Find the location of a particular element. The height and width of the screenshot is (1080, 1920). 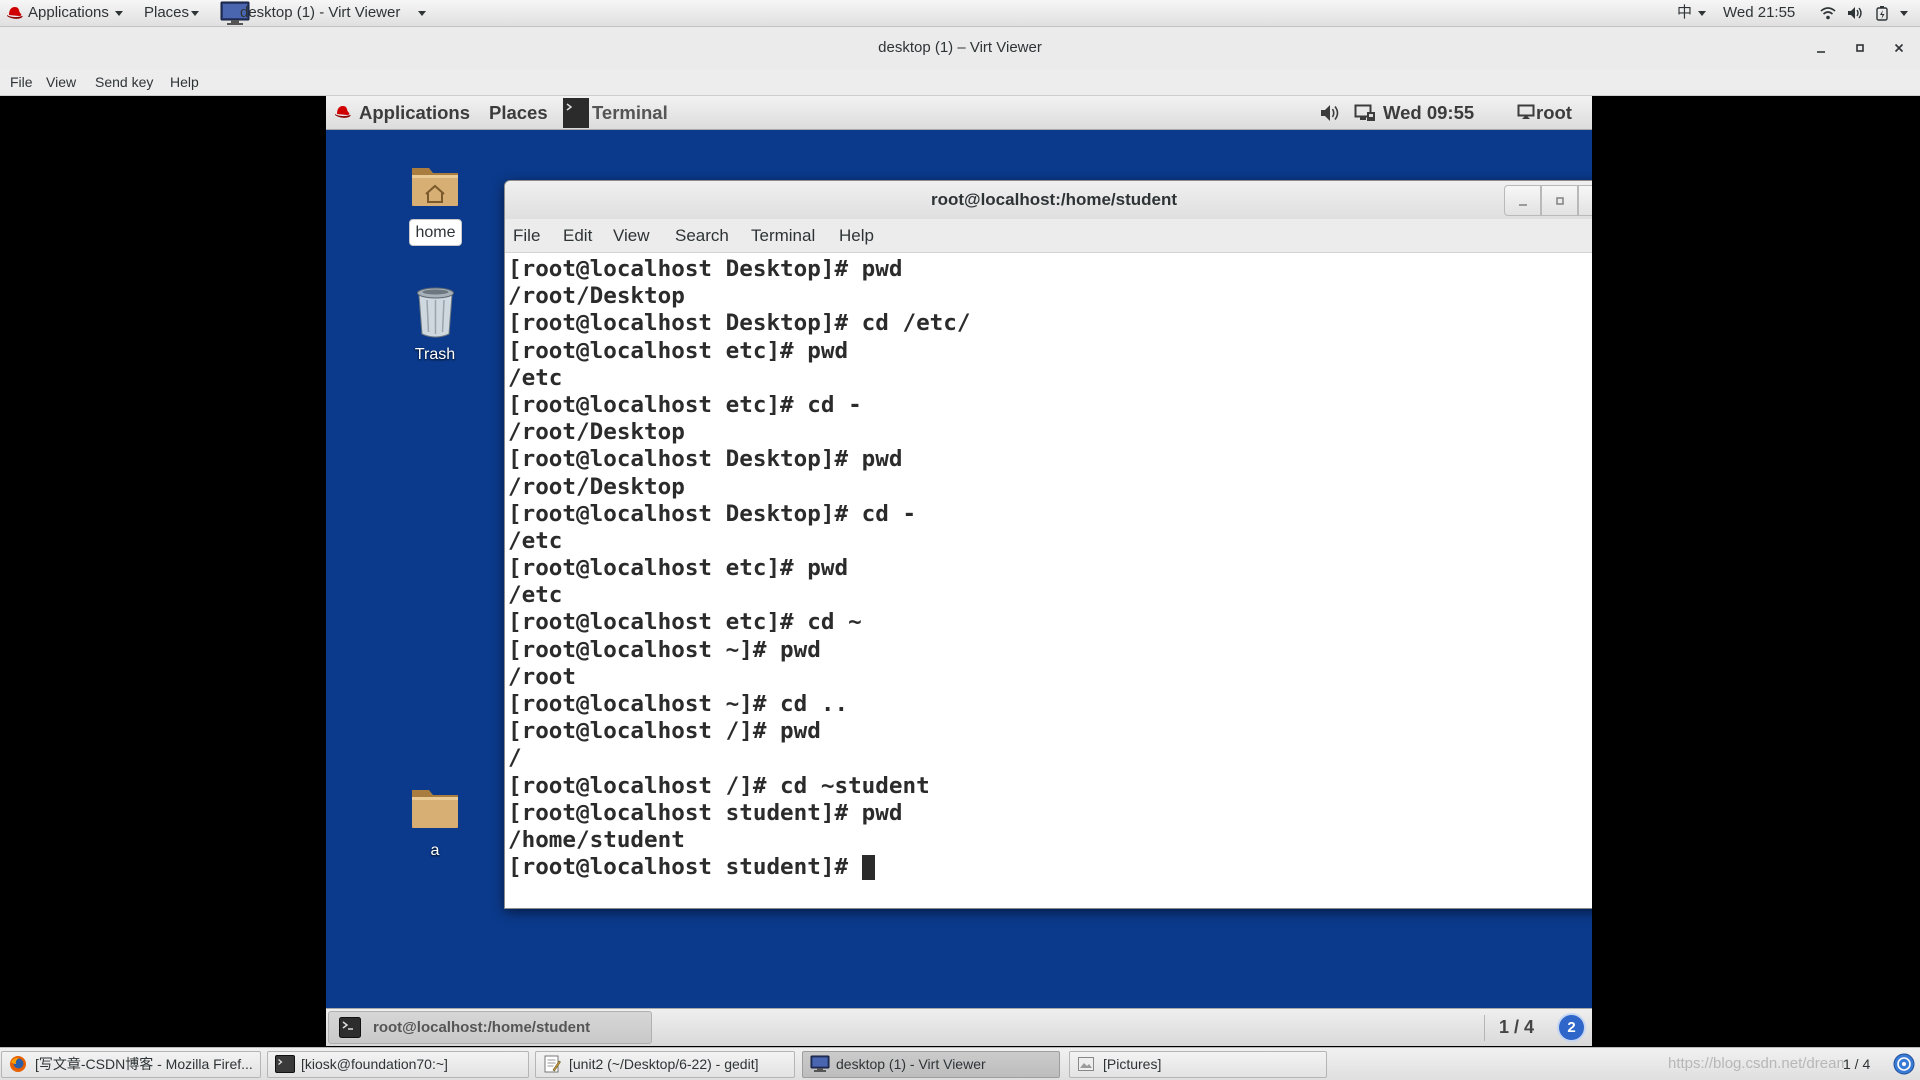

wifi-icon is located at coordinates (1828, 13).